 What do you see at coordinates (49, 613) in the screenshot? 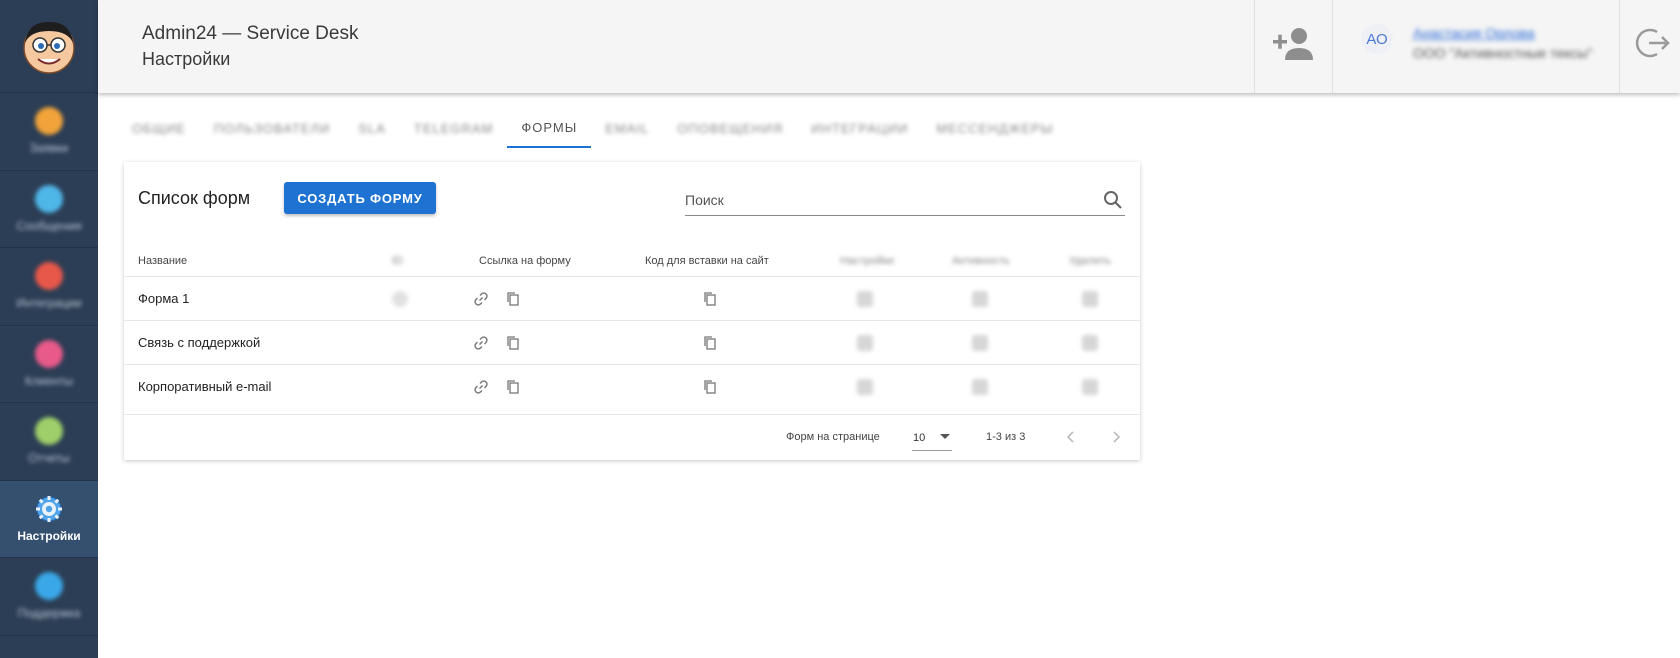
I see `sidebar-item-label: Поддержка` at bounding box center [49, 613].